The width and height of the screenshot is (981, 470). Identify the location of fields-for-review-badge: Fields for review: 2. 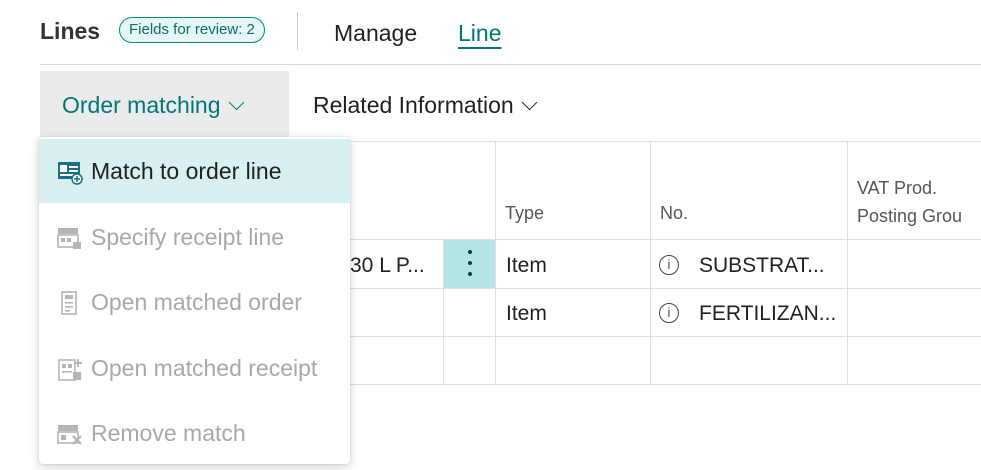
(192, 30).